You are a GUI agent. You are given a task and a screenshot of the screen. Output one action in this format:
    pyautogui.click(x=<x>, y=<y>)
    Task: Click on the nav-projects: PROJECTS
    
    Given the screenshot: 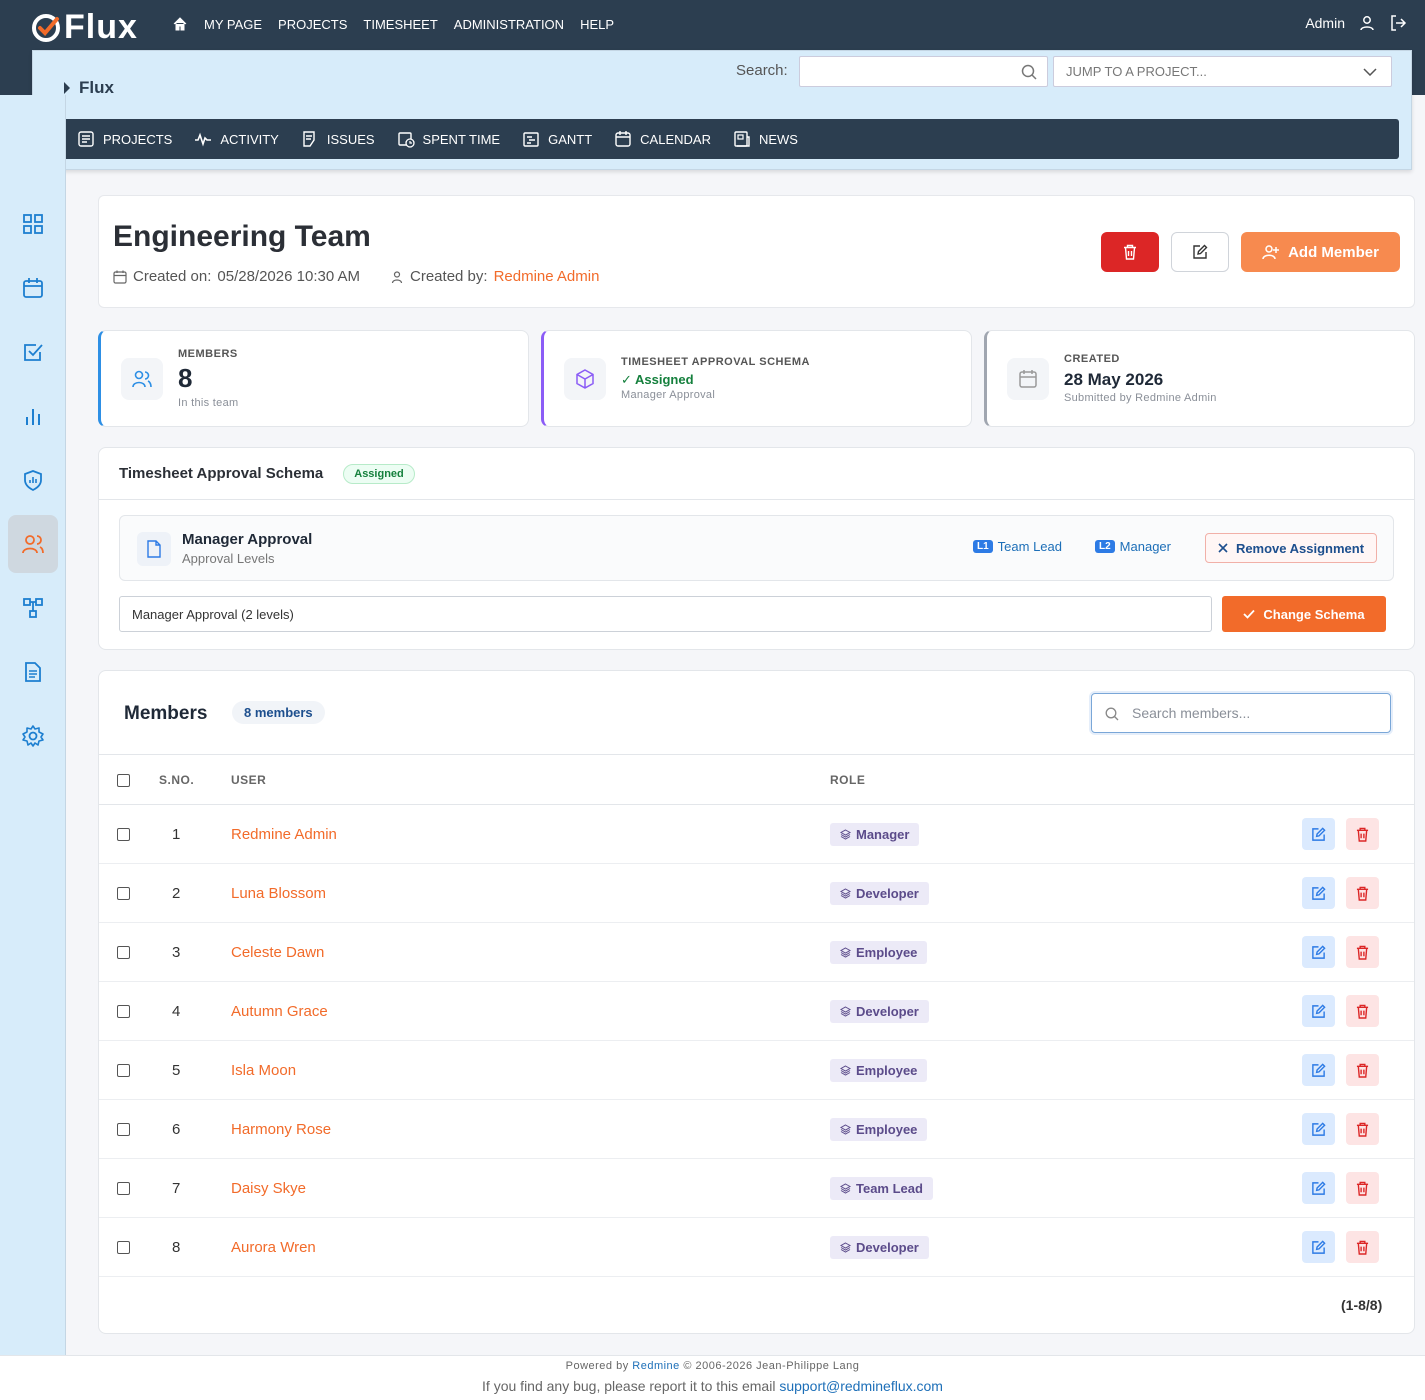 What is the action you would take?
    pyautogui.click(x=312, y=24)
    